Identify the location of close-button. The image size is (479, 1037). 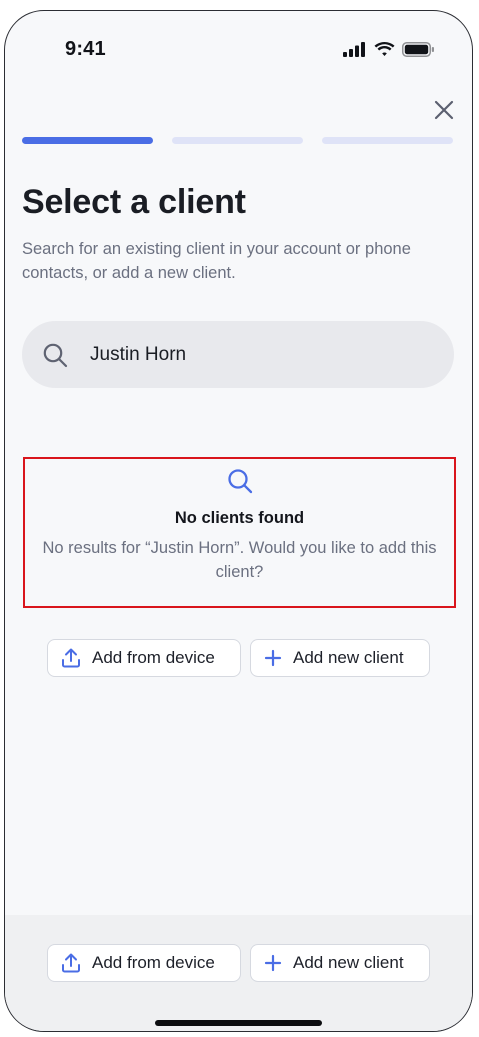
(444, 110).